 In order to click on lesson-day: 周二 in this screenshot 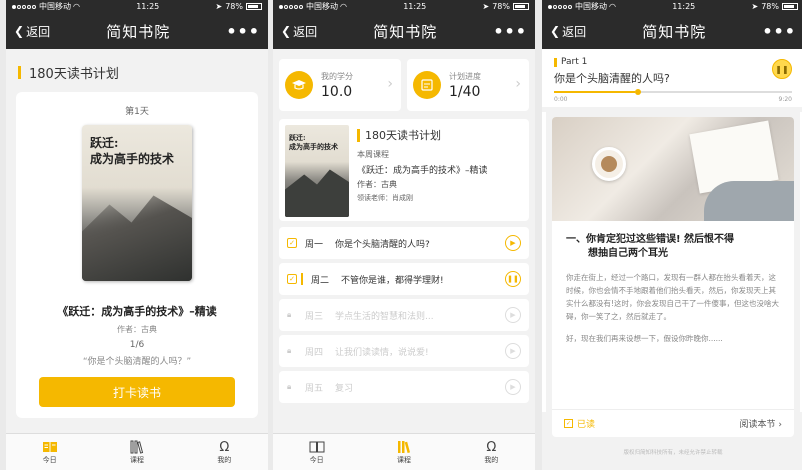, I will do `click(320, 280)`.